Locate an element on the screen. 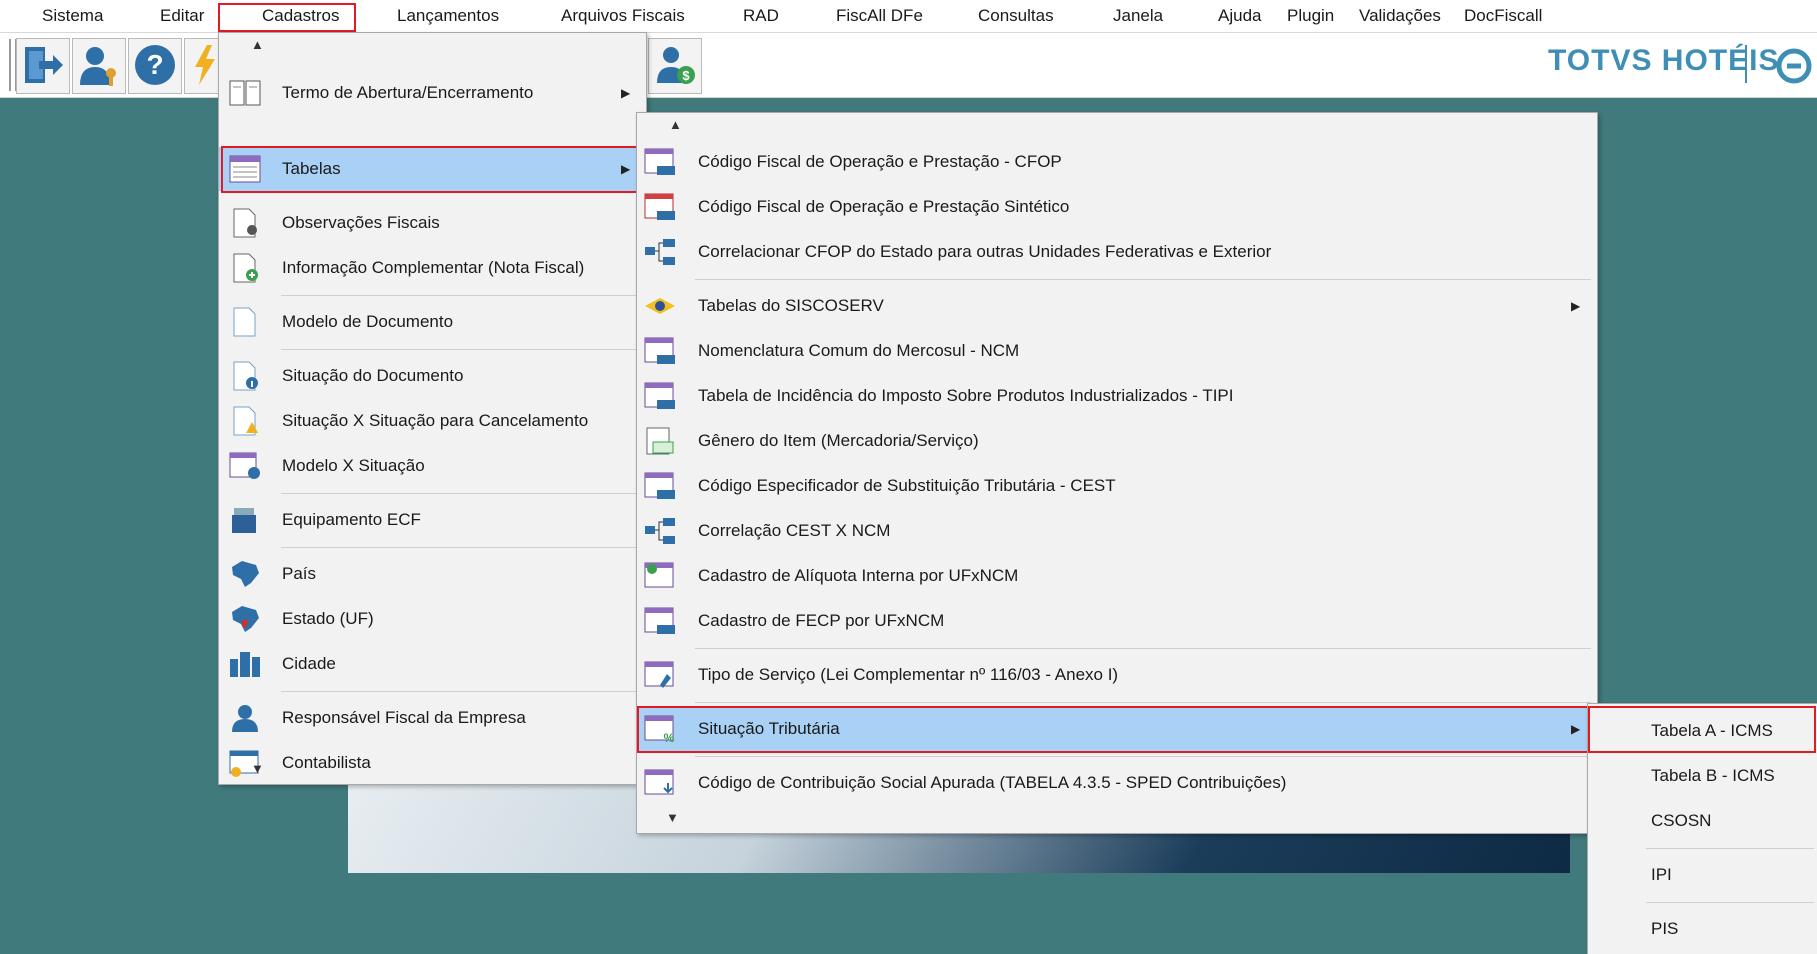  menu-item-label: Tabela A - ICMS is located at coordinates (1712, 730).